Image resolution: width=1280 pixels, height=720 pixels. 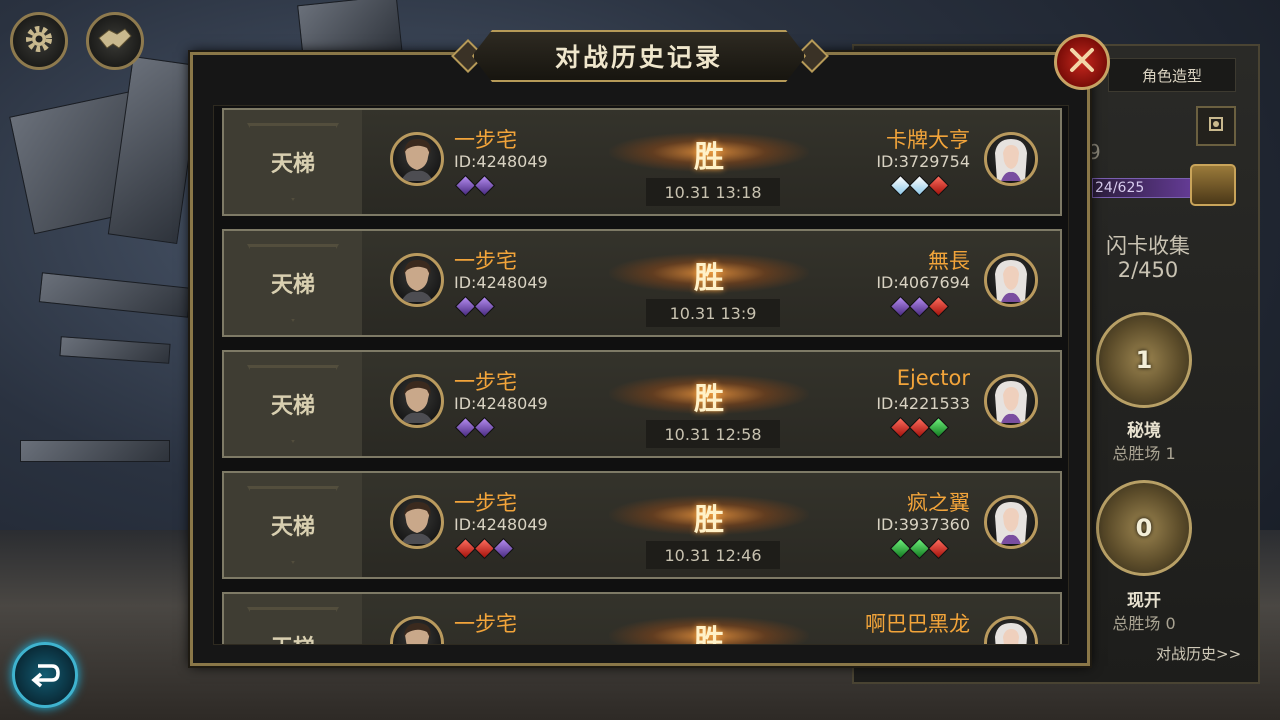 I want to click on record-row: 天梯 一步宅胜 啊巴巴黑龙, so click(x=642, y=618).